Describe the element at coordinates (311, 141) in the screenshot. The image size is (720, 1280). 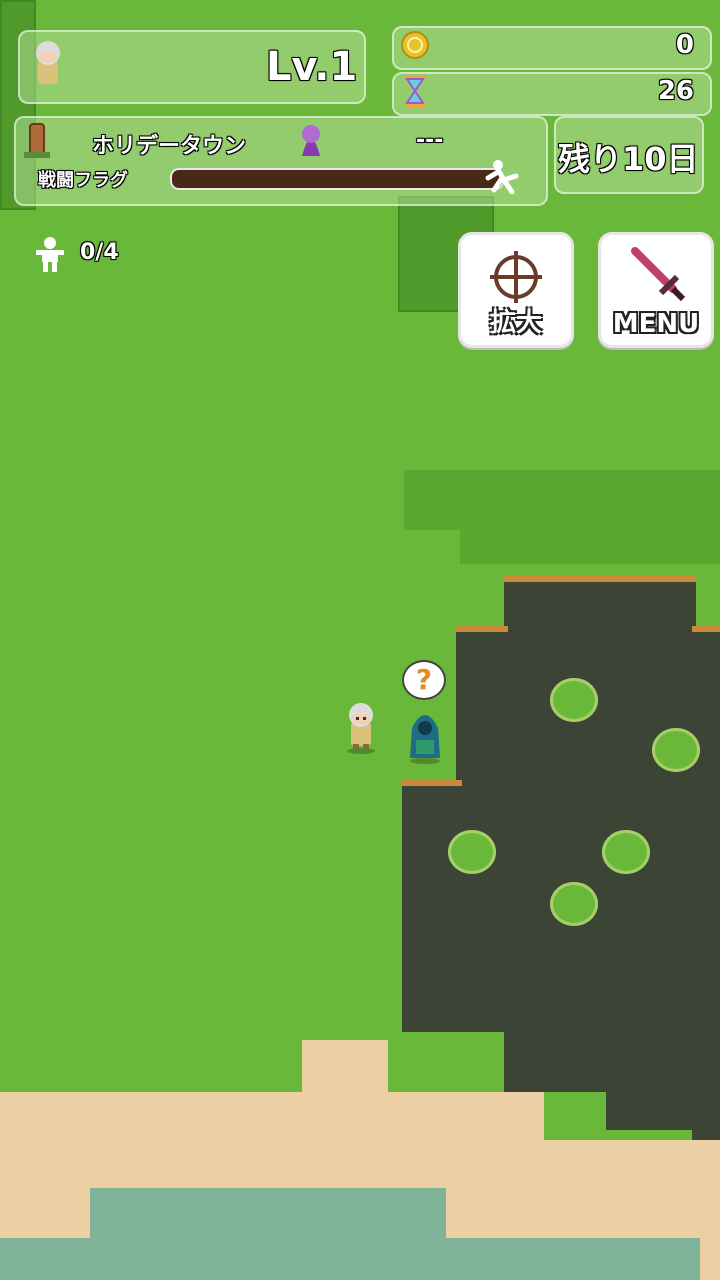
I see `target-icon` at that location.